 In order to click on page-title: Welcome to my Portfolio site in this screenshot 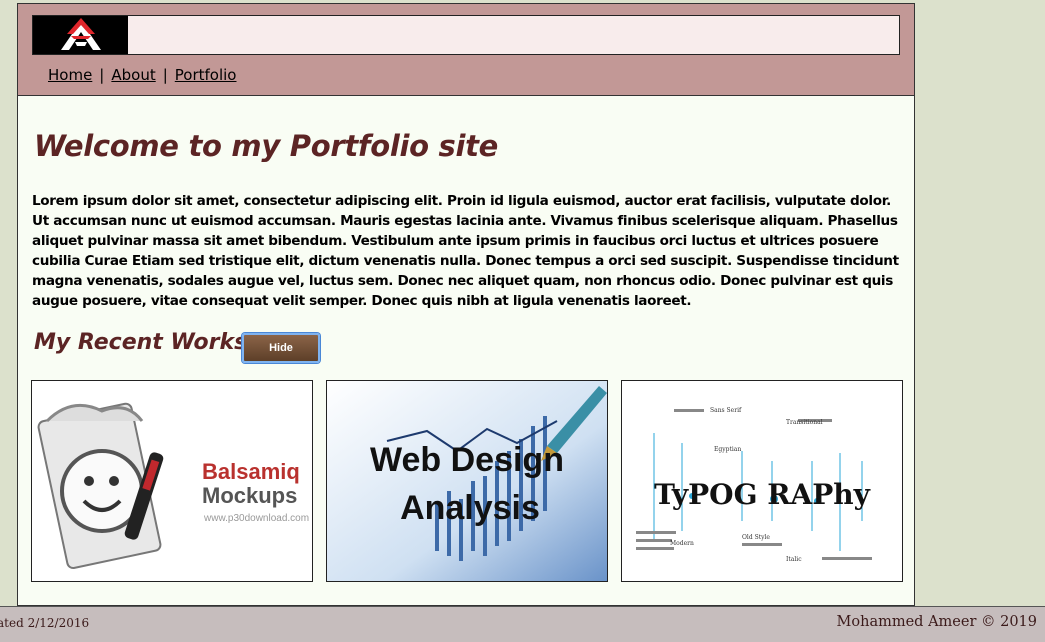, I will do `click(266, 146)`.